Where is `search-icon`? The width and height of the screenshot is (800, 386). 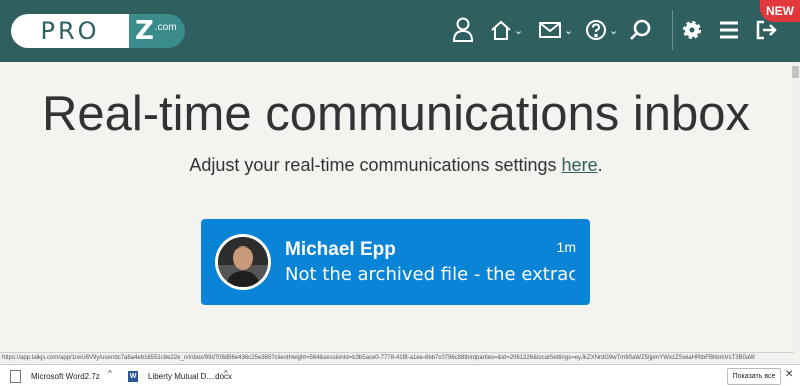 search-icon is located at coordinates (640, 30).